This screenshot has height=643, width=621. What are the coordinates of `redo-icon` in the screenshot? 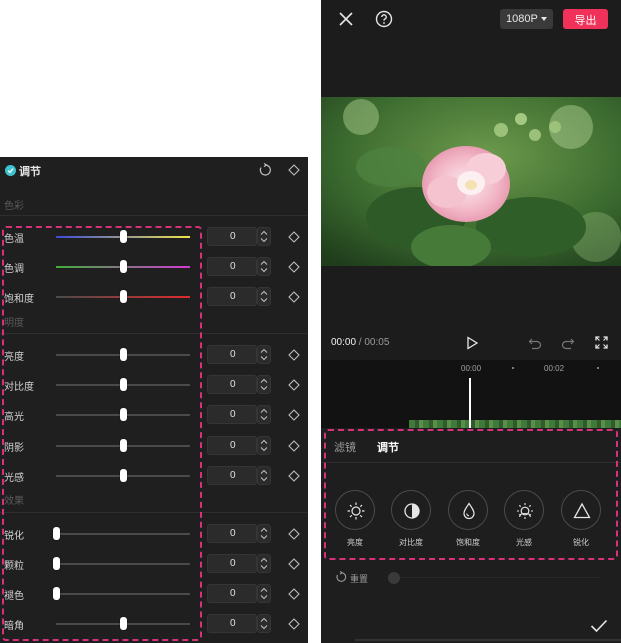 It's located at (568, 343).